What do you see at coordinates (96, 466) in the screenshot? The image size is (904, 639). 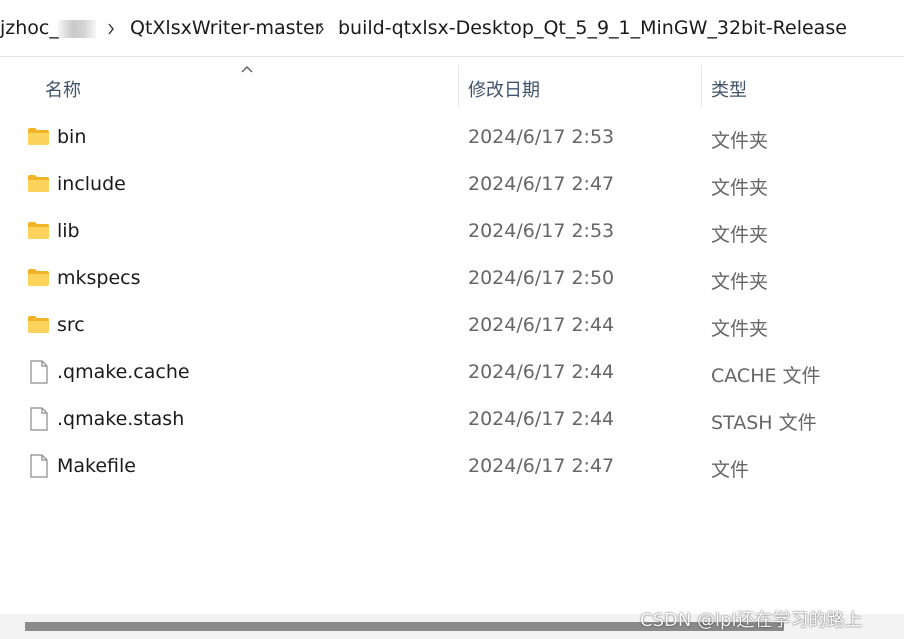 I see `file-name: Makefile` at bounding box center [96, 466].